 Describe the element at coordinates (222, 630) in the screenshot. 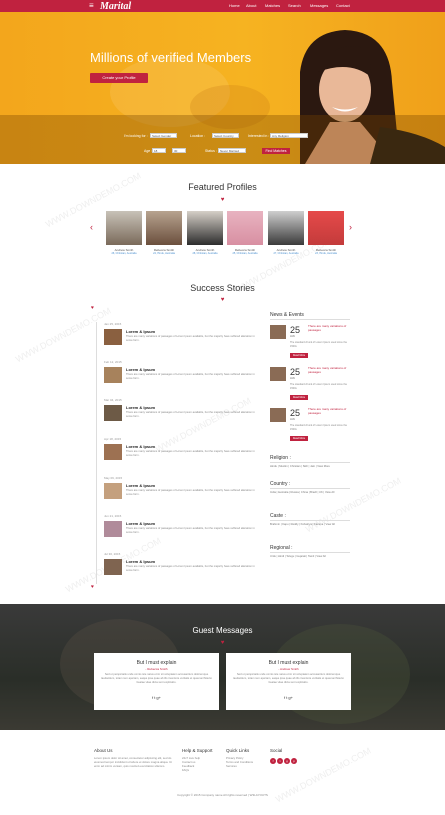

I see `guest-messages-title: Guest Messages` at that location.